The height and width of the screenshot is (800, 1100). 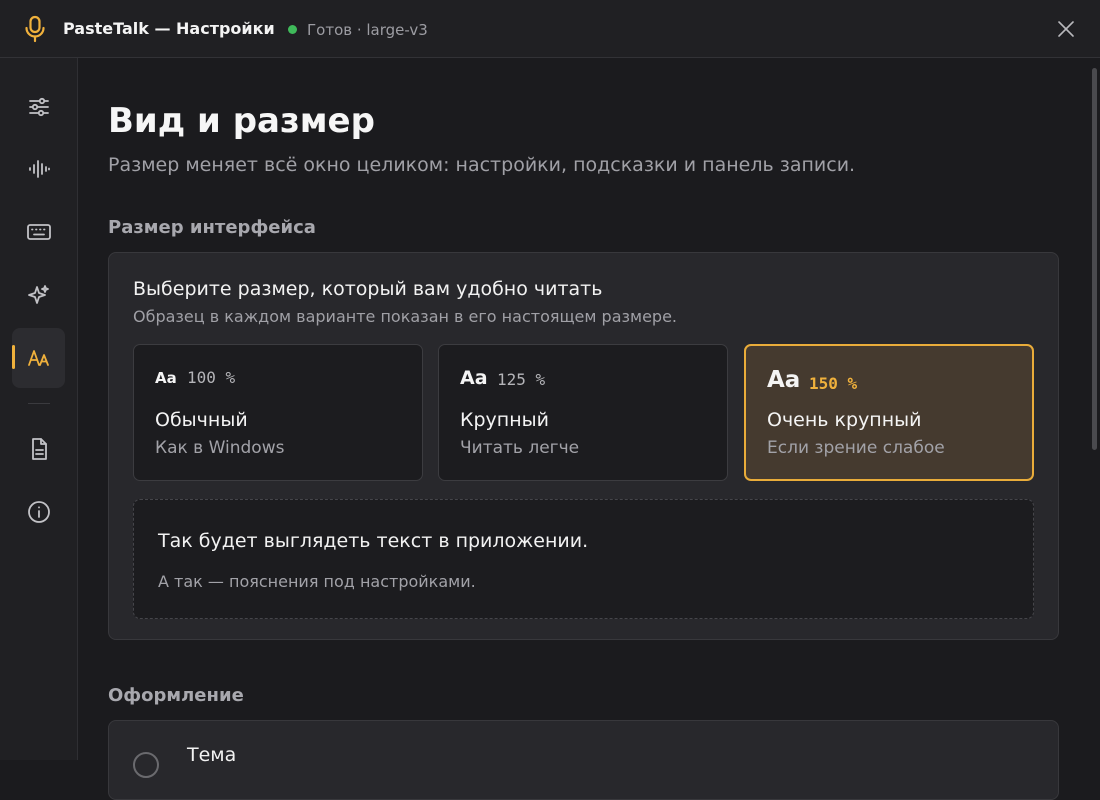 What do you see at coordinates (583, 412) in the screenshot?
I see `size-option-large: Aa 125 % Крупный Читать легче` at bounding box center [583, 412].